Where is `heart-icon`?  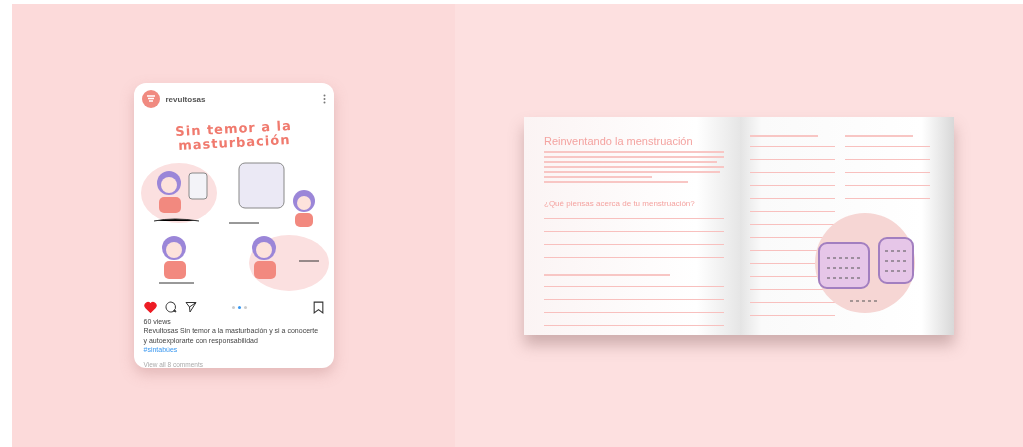
heart-icon is located at coordinates (150, 307).